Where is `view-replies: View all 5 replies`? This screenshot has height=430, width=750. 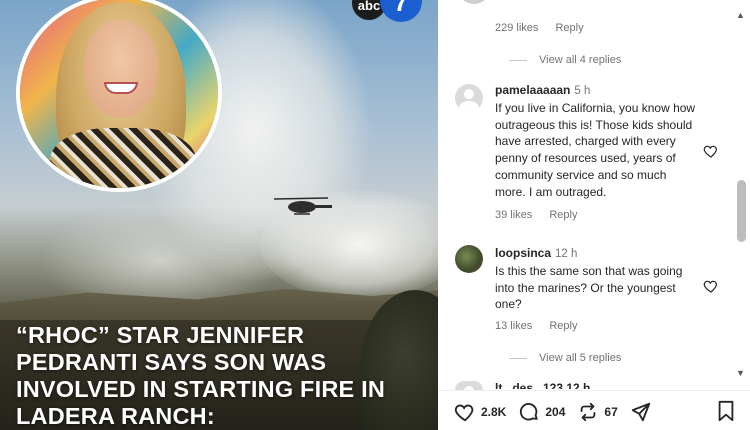
view-replies: View all 5 replies is located at coordinates (565, 358).